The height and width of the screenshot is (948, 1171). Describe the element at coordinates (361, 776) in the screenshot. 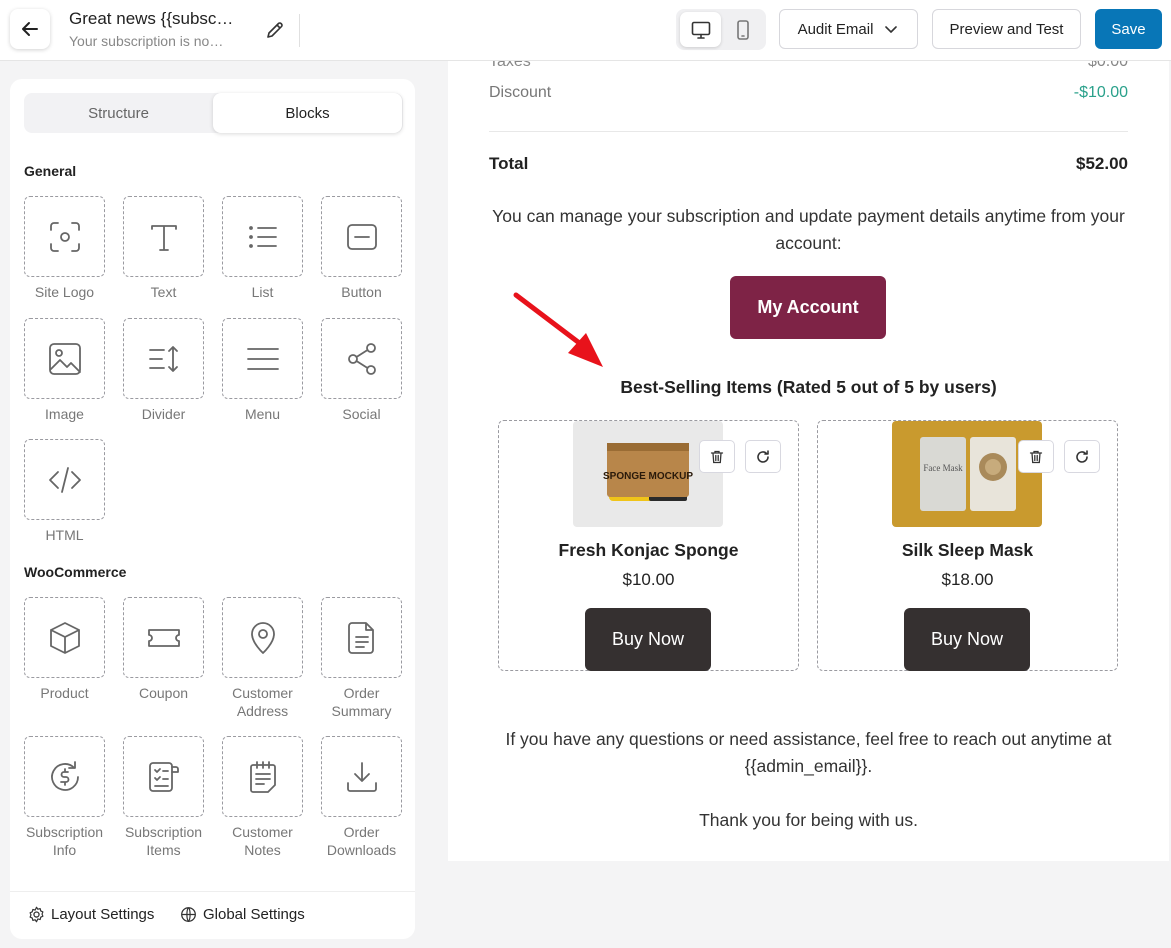

I see `download-icon` at that location.